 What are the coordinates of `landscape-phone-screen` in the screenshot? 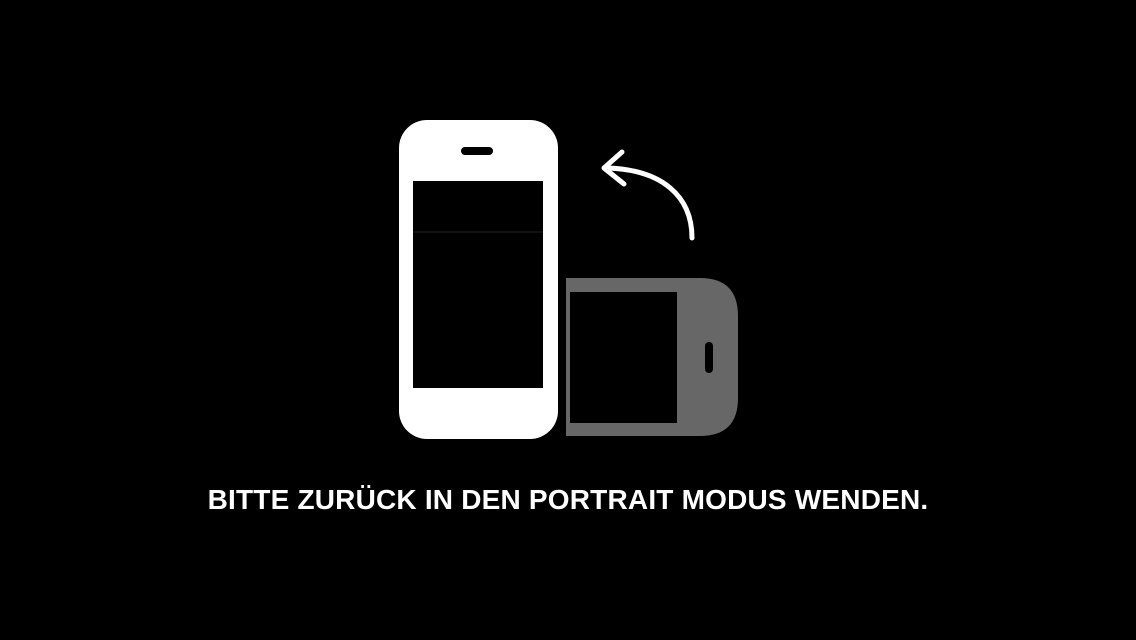 It's located at (623, 357).